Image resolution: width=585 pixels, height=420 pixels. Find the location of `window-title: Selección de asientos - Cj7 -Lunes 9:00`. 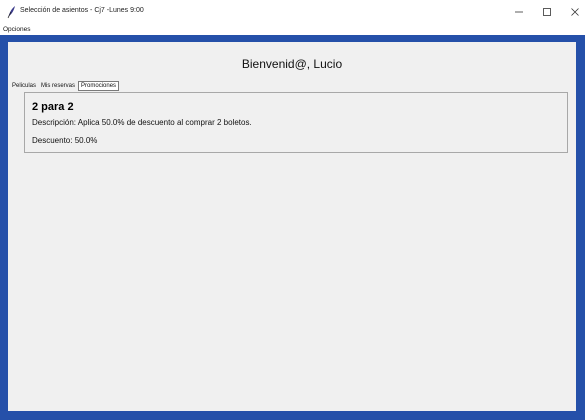

window-title: Selección de asientos - Cj7 -Lunes 9:00 is located at coordinates (82, 10).